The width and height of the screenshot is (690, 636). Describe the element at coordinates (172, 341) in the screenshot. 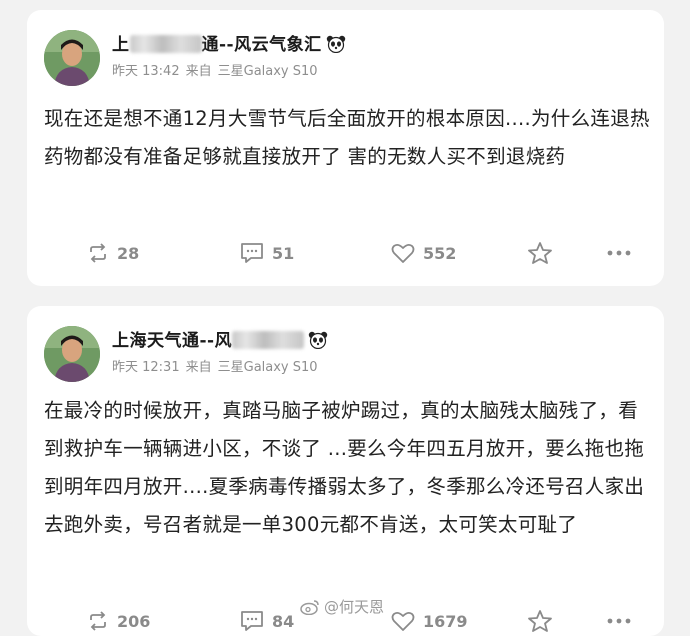

I see `user-name-prefix: 上海天气通--风` at that location.